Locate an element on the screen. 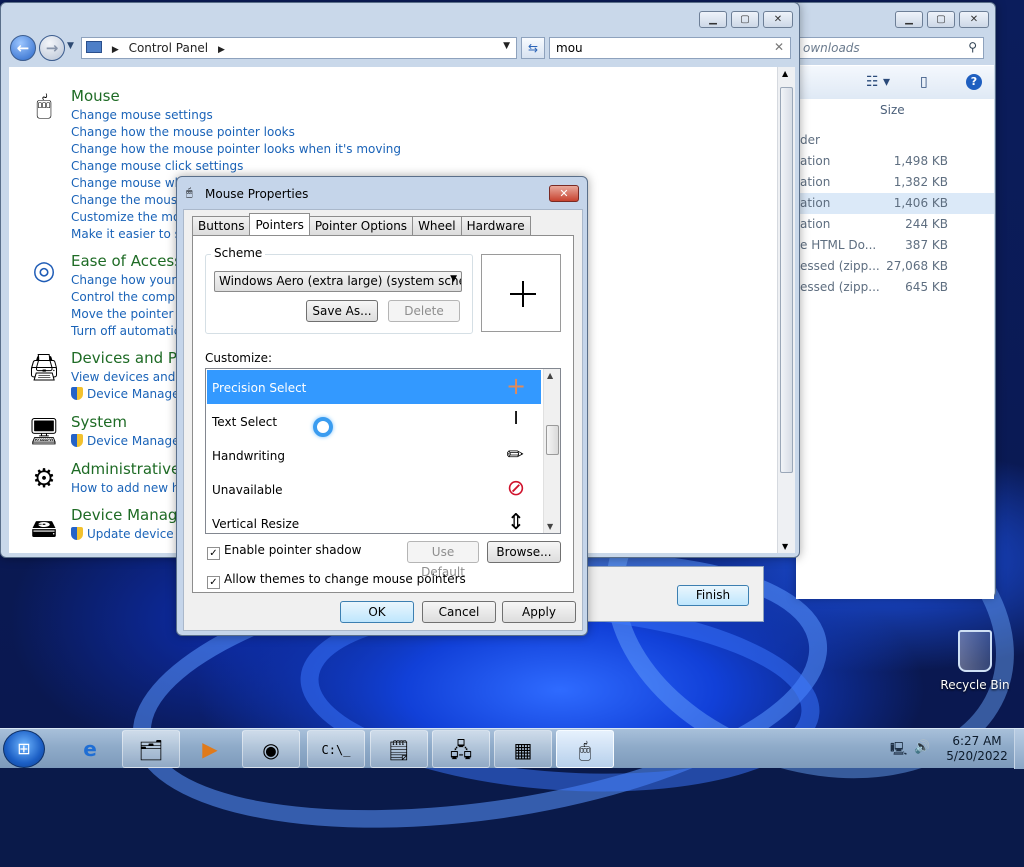 The width and height of the screenshot is (1024, 867). category-link: Customize the mou is located at coordinates (129, 217).